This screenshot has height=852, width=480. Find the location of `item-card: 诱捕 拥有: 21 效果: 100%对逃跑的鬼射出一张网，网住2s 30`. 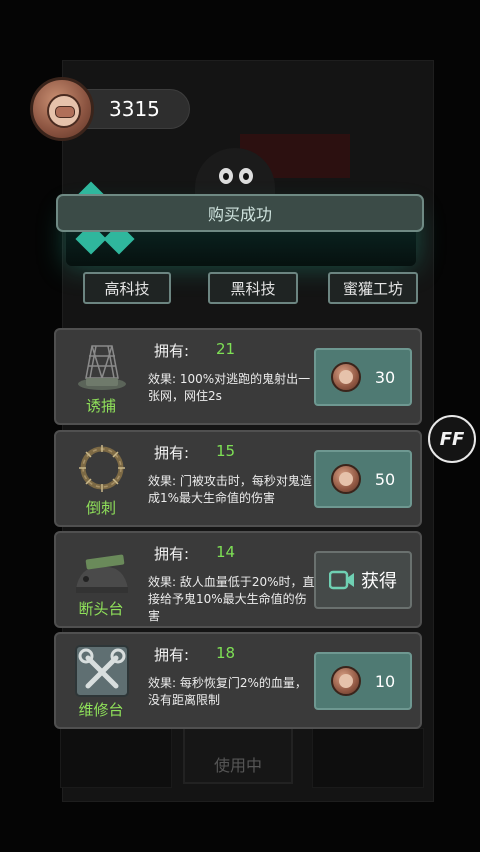

item-card: 诱捕 拥有: 21 效果: 100%对逃跑的鬼射出一张网，网住2s 30 is located at coordinates (238, 376).